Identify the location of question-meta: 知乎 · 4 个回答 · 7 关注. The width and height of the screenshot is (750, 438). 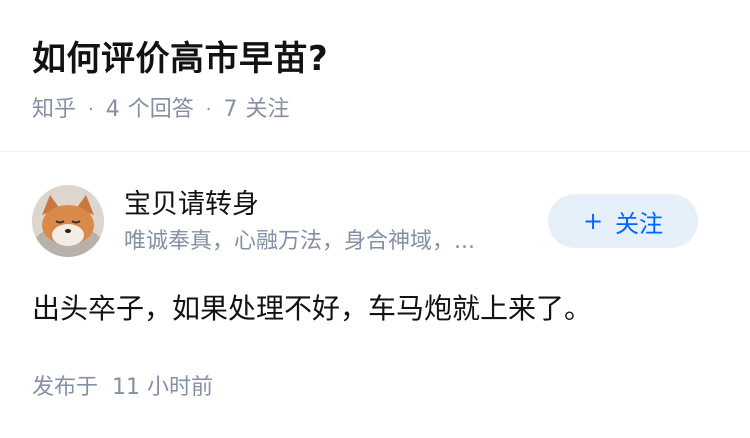
(161, 110).